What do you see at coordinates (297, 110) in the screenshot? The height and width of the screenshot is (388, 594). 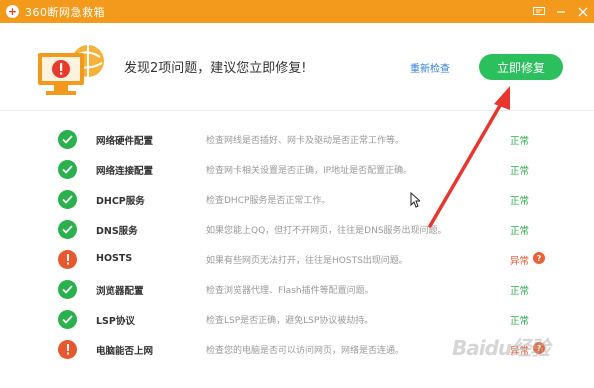 I see `header-divider` at bounding box center [297, 110].